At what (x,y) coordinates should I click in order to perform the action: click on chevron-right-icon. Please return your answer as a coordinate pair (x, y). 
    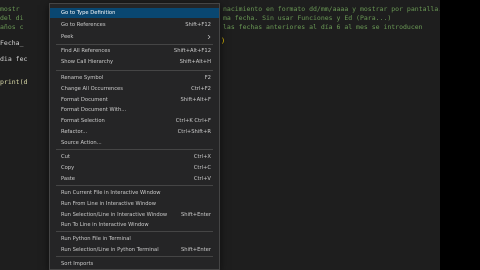
    Looking at the image, I should click on (209, 37).